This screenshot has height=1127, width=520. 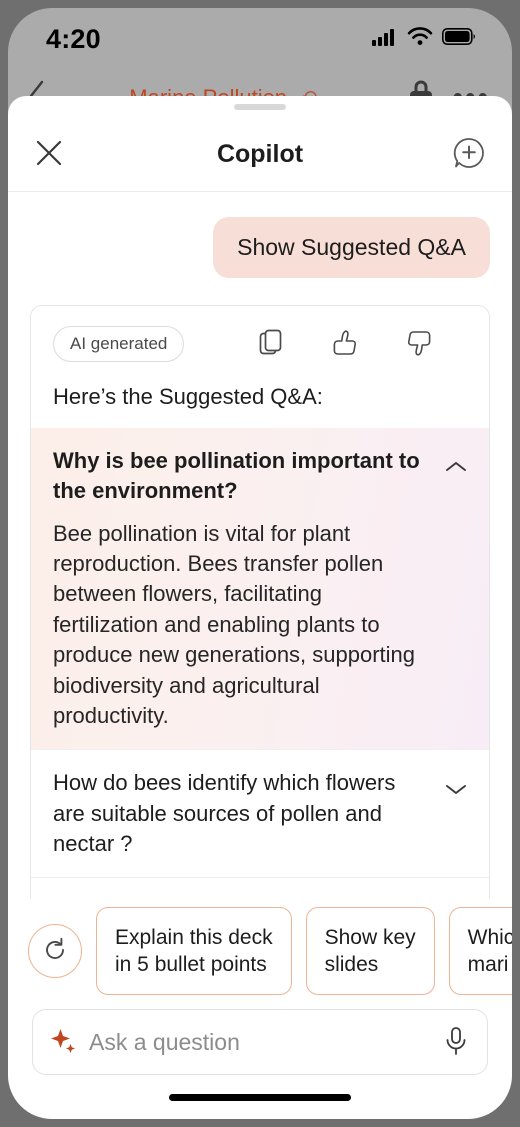 I want to click on status-bar-icons, so click(x=424, y=39).